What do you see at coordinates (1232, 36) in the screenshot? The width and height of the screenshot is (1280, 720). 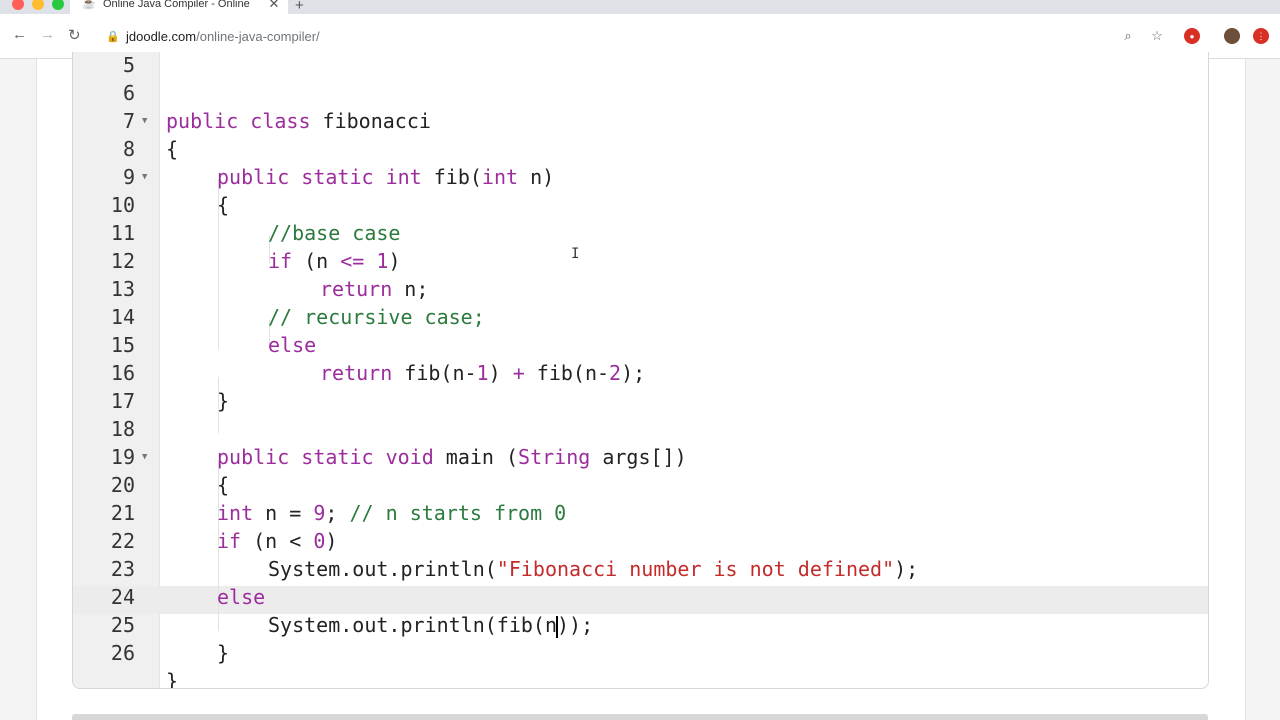 I see `profile-avatar-icon` at bounding box center [1232, 36].